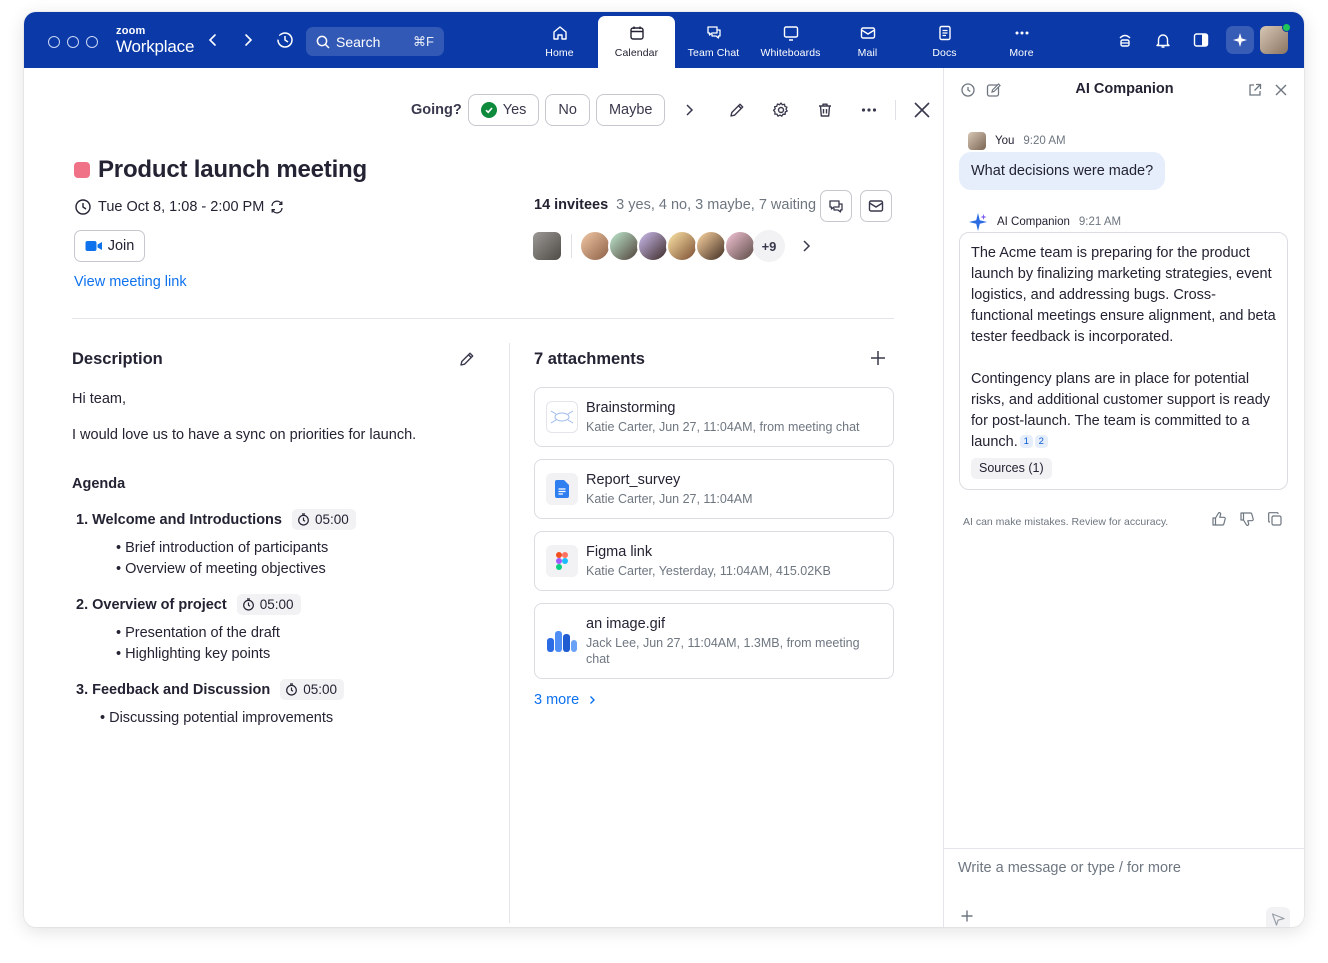  Describe the element at coordinates (631, 408) in the screenshot. I see `attachment-name: Brainstorming` at that location.